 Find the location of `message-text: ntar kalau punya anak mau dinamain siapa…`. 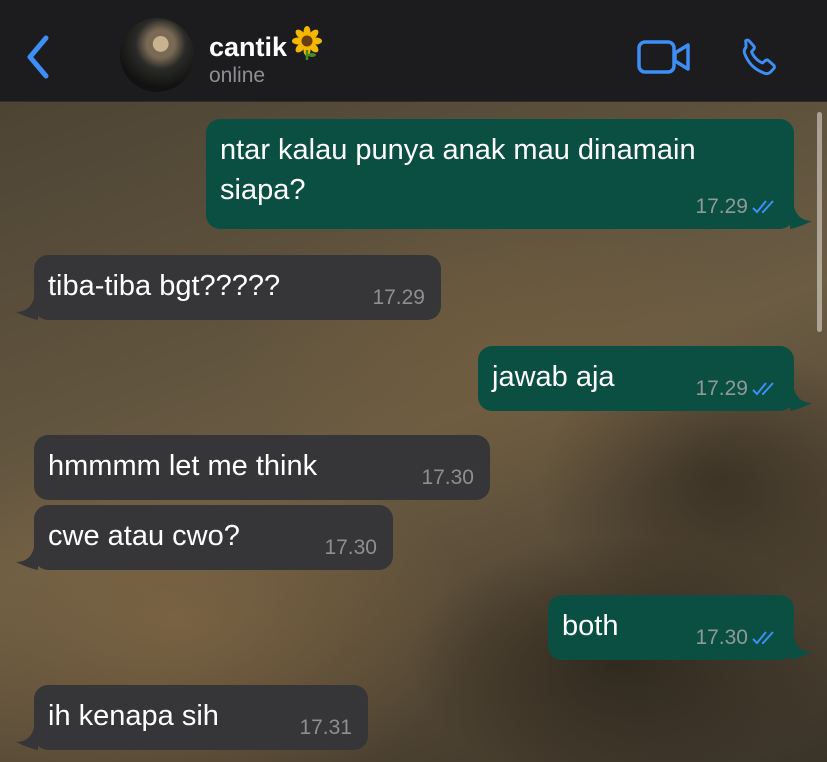

message-text: ntar kalau punya anak mau dinamain siapa… is located at coordinates (458, 170).